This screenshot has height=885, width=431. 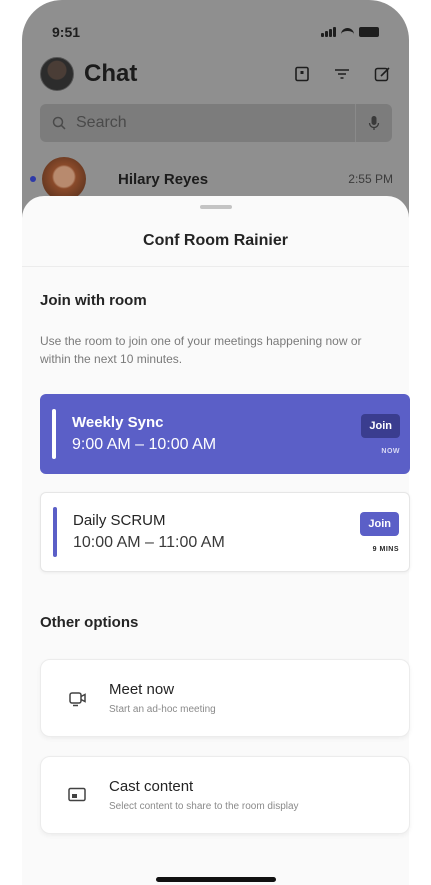 I want to click on meeting-text: Weekly Sync 9:00 AM – 10:00 AM, so click(x=144, y=434).